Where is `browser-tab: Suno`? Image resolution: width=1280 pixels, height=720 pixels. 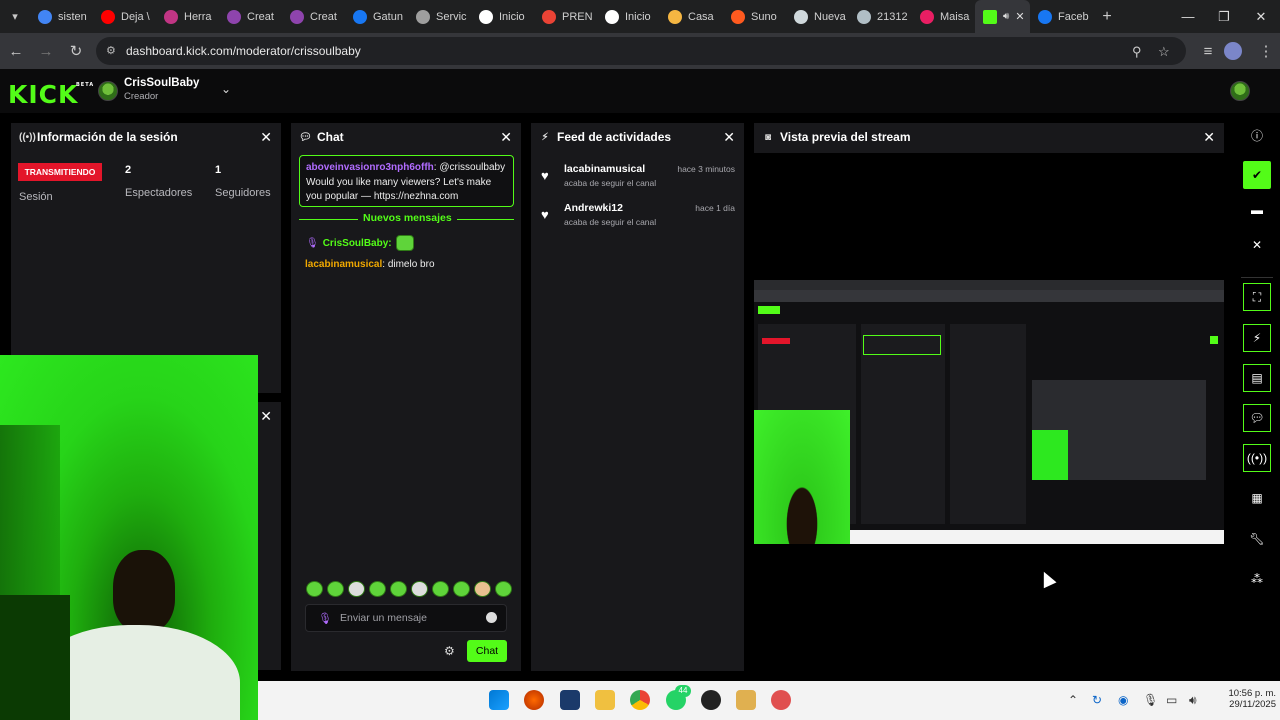
browser-tab: Suno is located at coordinates (754, 16).